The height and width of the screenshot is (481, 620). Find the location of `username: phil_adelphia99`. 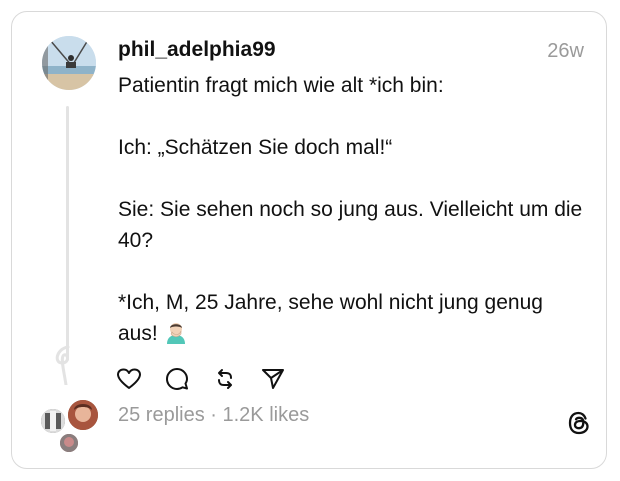

username: phil_adelphia99 is located at coordinates (197, 50).